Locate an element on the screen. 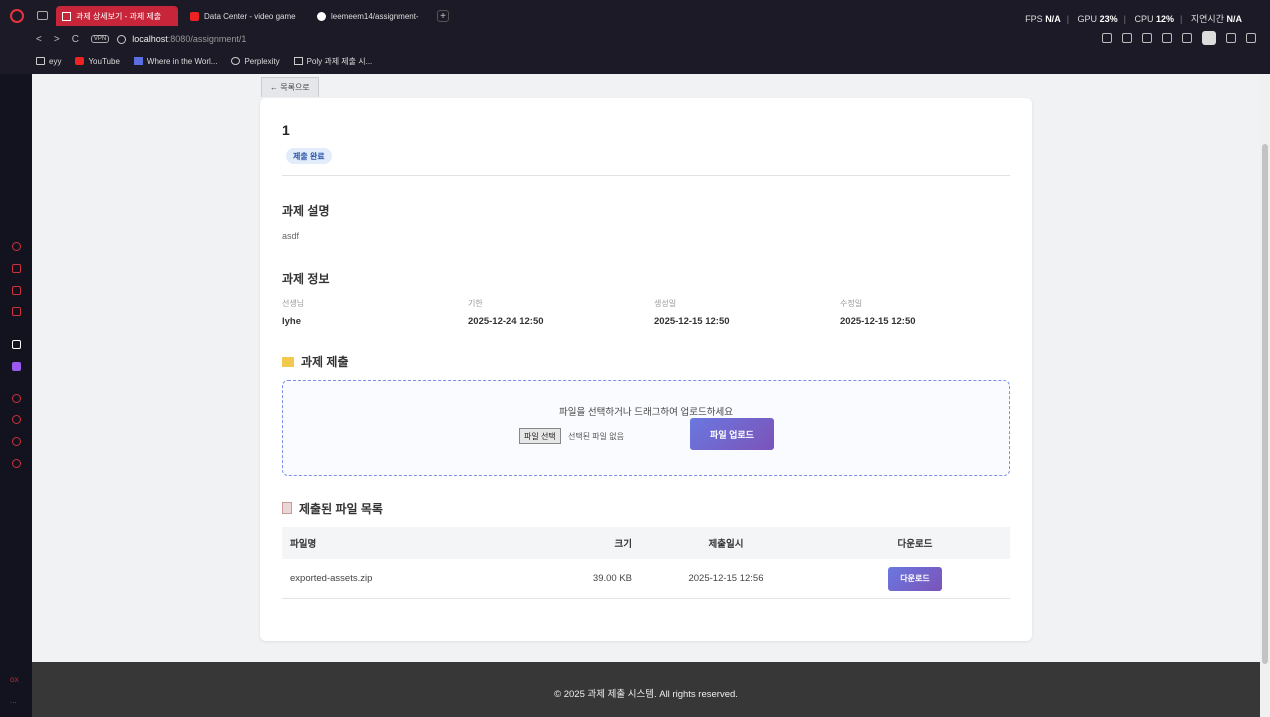 The height and width of the screenshot is (717, 1270). bookmark-item: YouTube is located at coordinates (97, 61).